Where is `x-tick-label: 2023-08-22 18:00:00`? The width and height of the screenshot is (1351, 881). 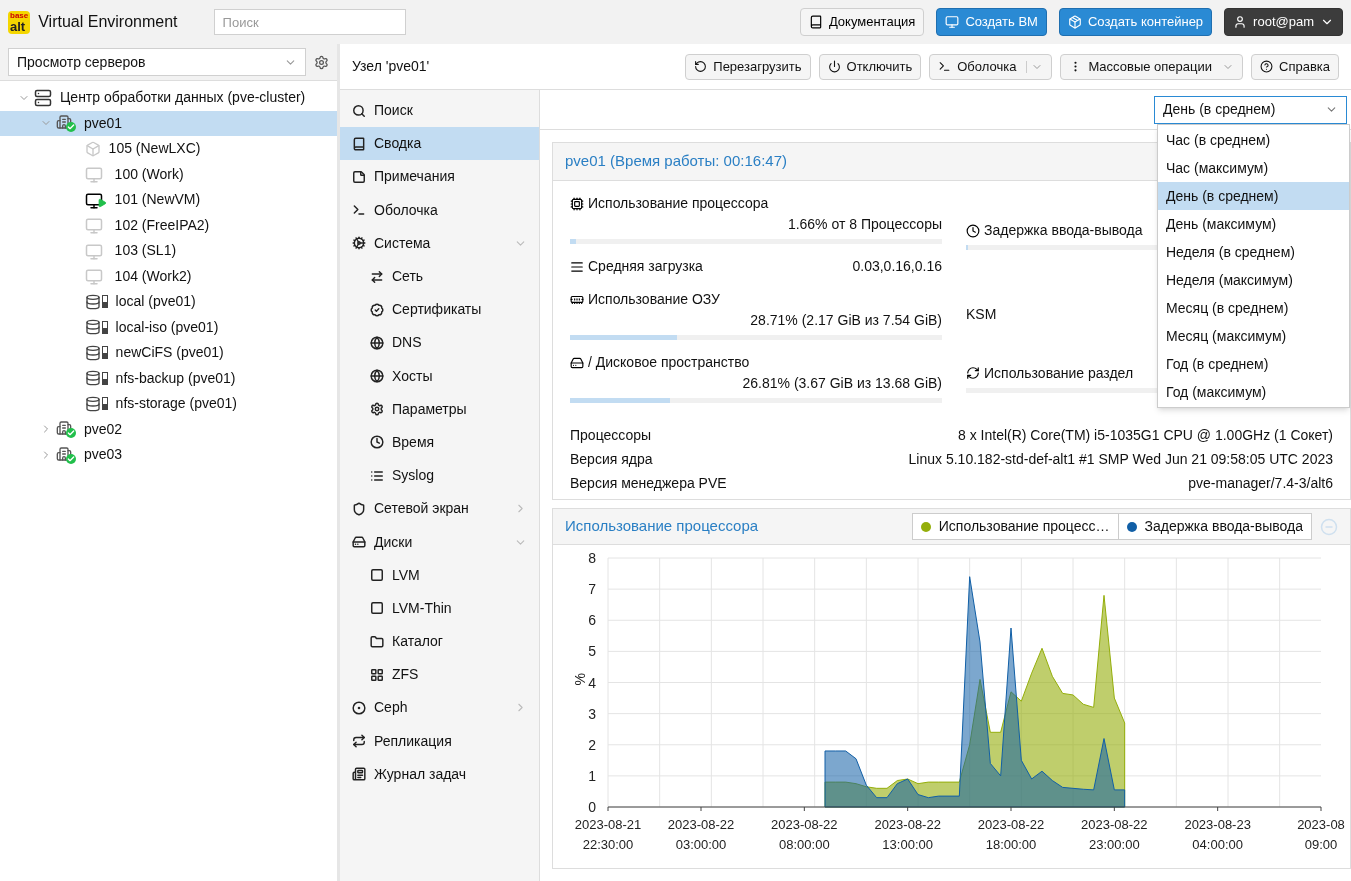 x-tick-label: 2023-08-22 18:00:00 is located at coordinates (1011, 834).